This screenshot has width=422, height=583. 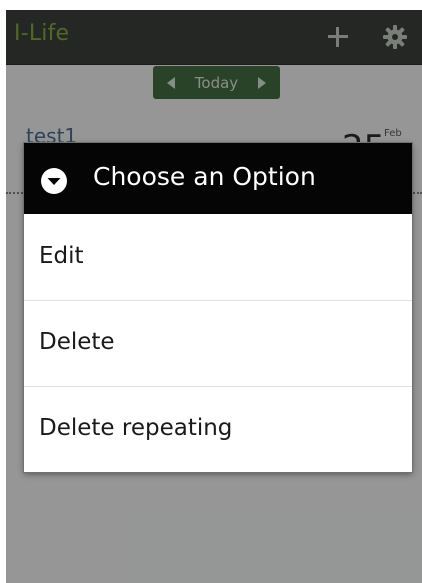 I want to click on delete-repeating-option: Delete repeating, so click(x=218, y=429).